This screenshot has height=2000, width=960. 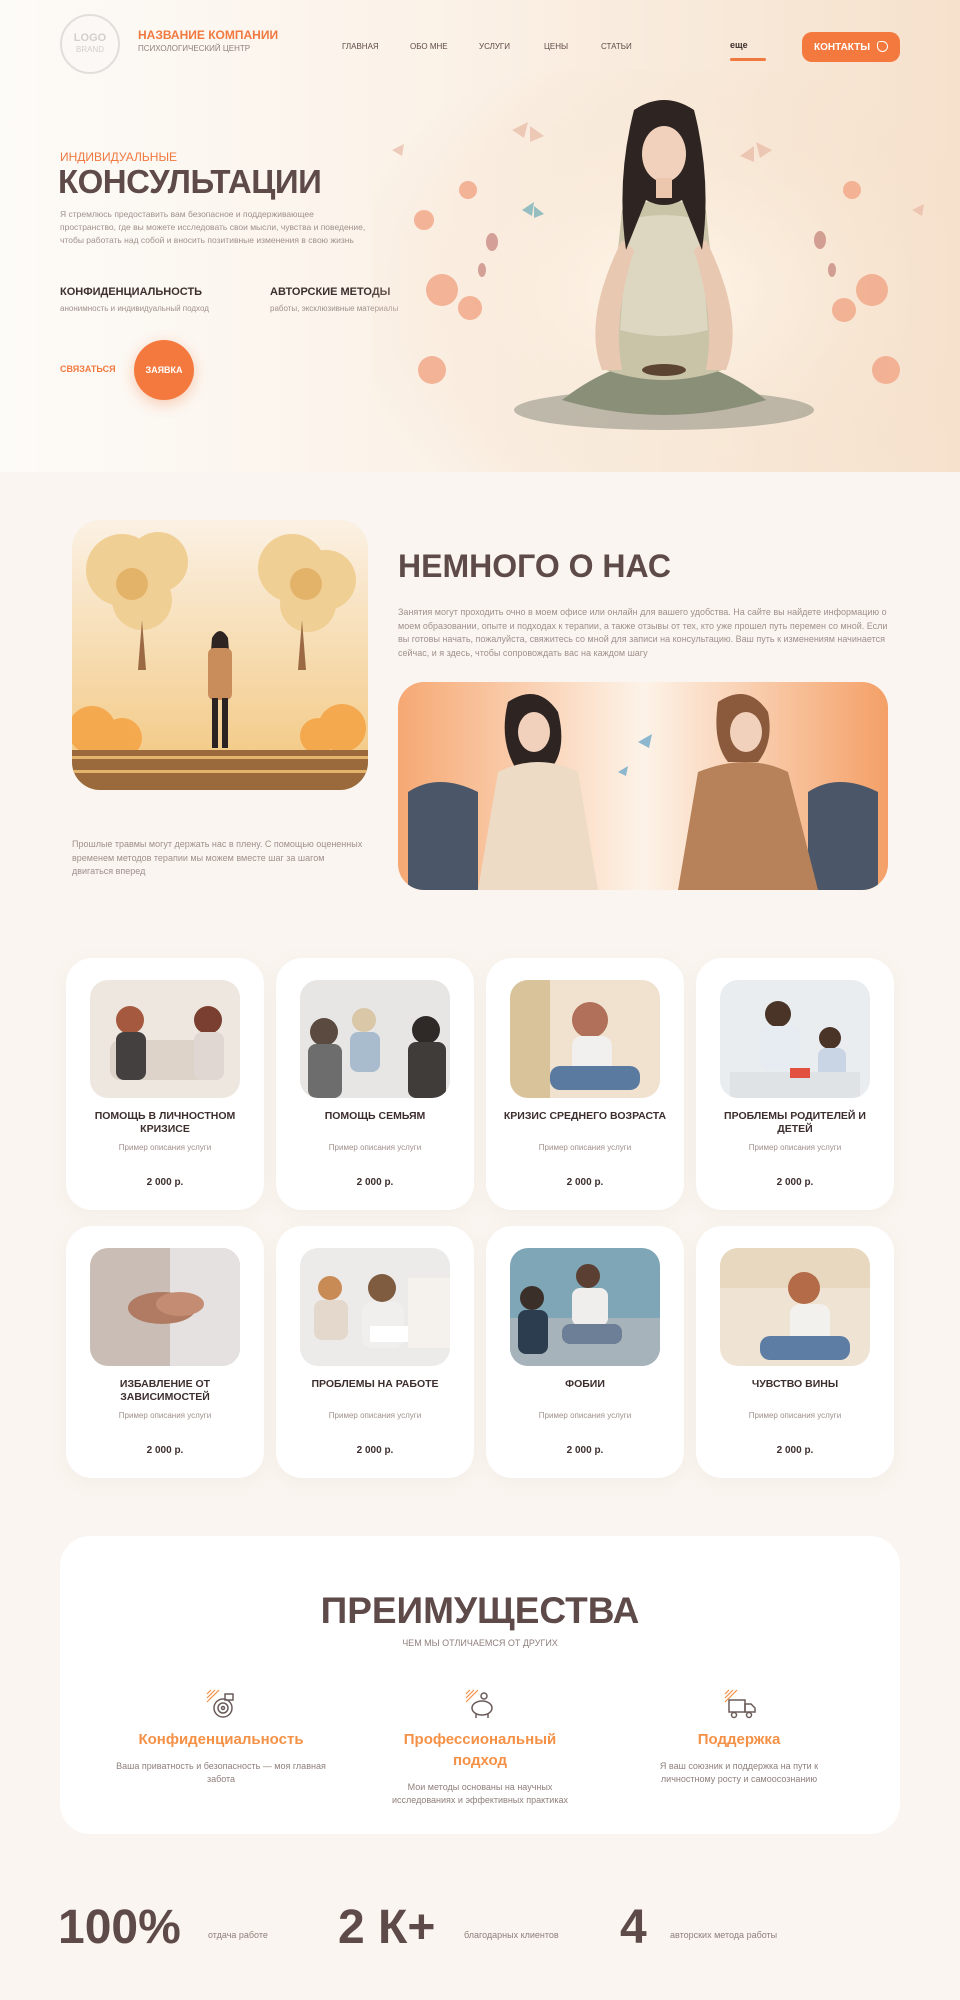 What do you see at coordinates (633, 1927) in the screenshot?
I see `stat-value: 4` at bounding box center [633, 1927].